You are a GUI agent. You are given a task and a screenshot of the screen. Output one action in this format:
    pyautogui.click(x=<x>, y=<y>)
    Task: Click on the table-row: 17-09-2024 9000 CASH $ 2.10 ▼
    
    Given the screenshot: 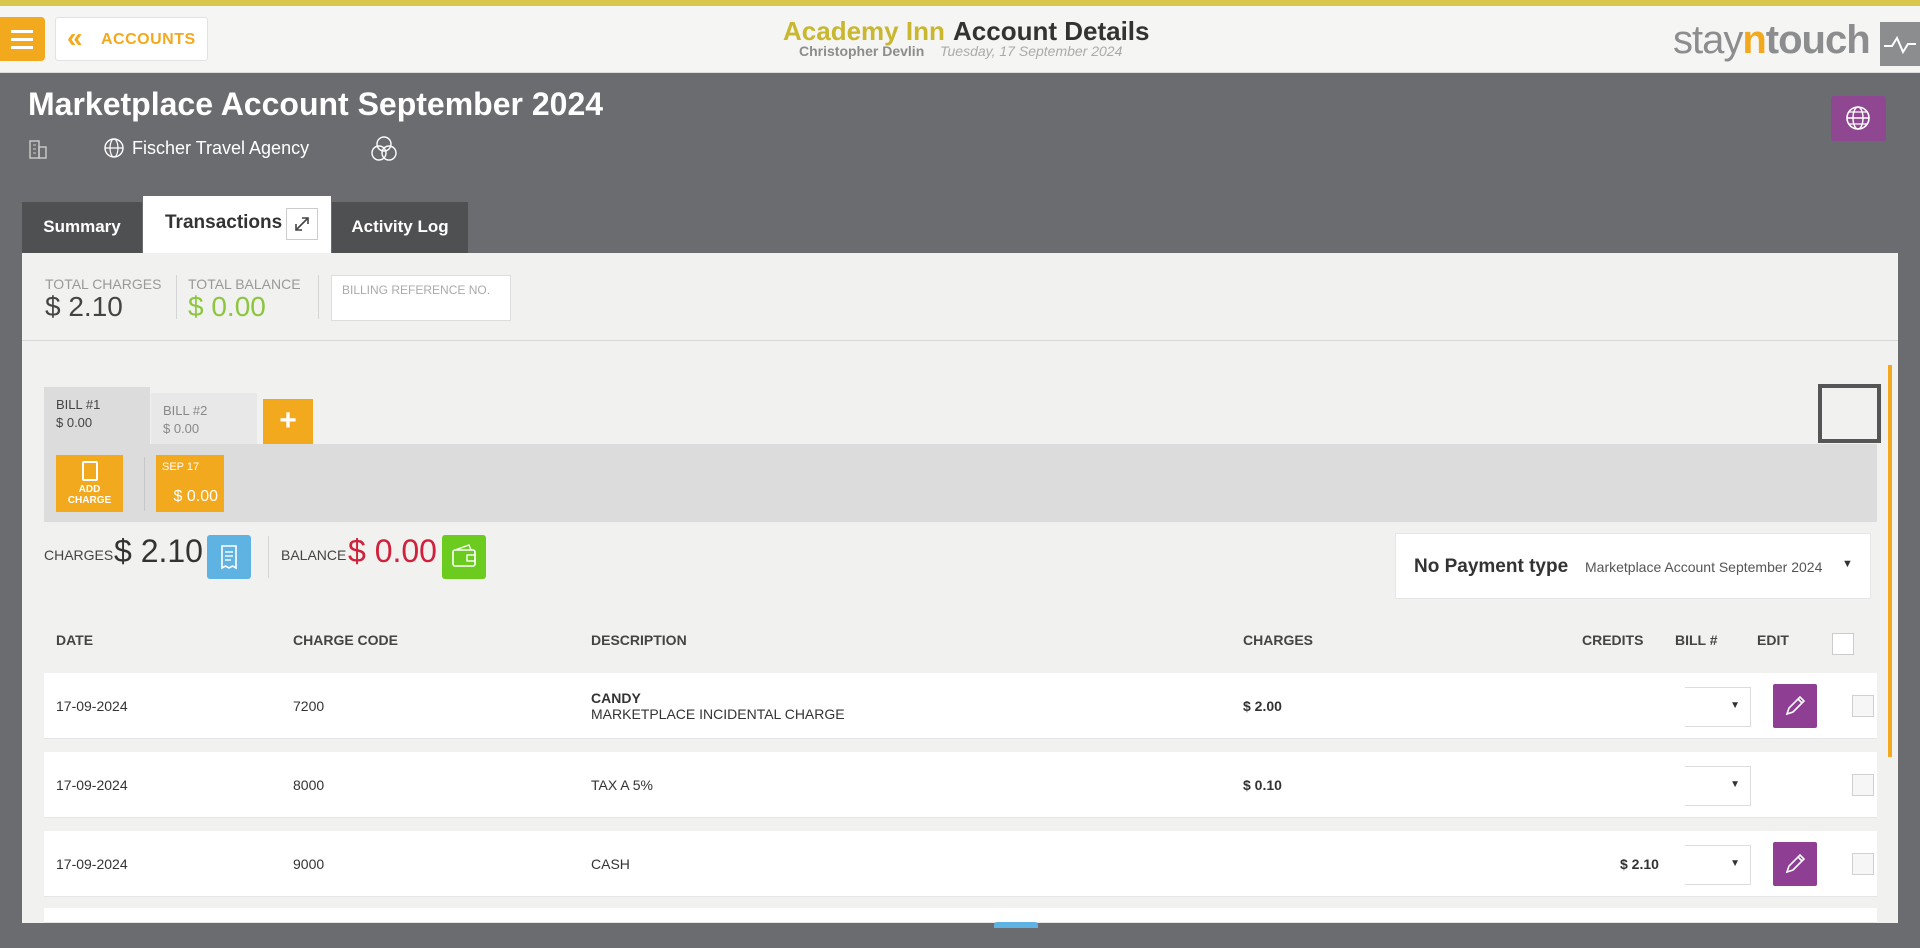 What is the action you would take?
    pyautogui.click(x=960, y=864)
    